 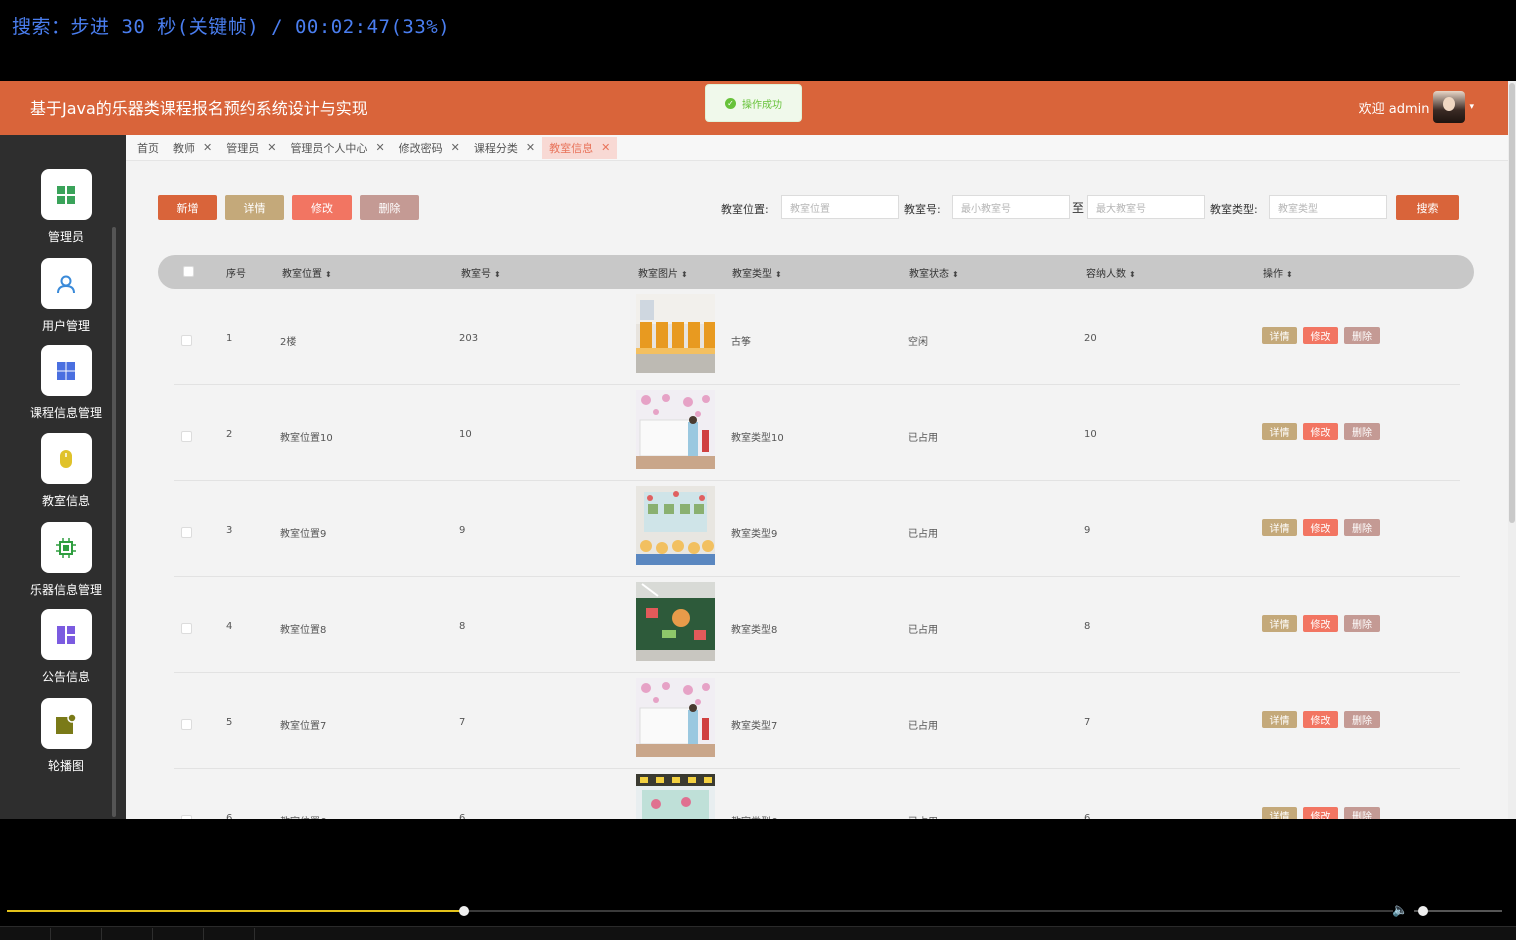 I want to click on cell-status: 已占用, so click(x=923, y=726).